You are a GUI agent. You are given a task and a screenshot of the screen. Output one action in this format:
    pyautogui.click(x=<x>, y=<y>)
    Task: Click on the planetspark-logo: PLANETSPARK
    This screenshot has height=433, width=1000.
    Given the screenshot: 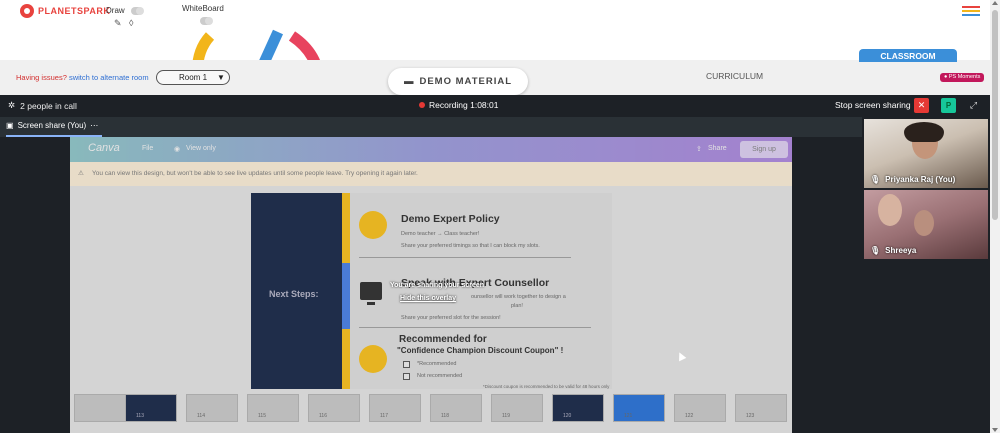 What is the action you would take?
    pyautogui.click(x=65, y=11)
    